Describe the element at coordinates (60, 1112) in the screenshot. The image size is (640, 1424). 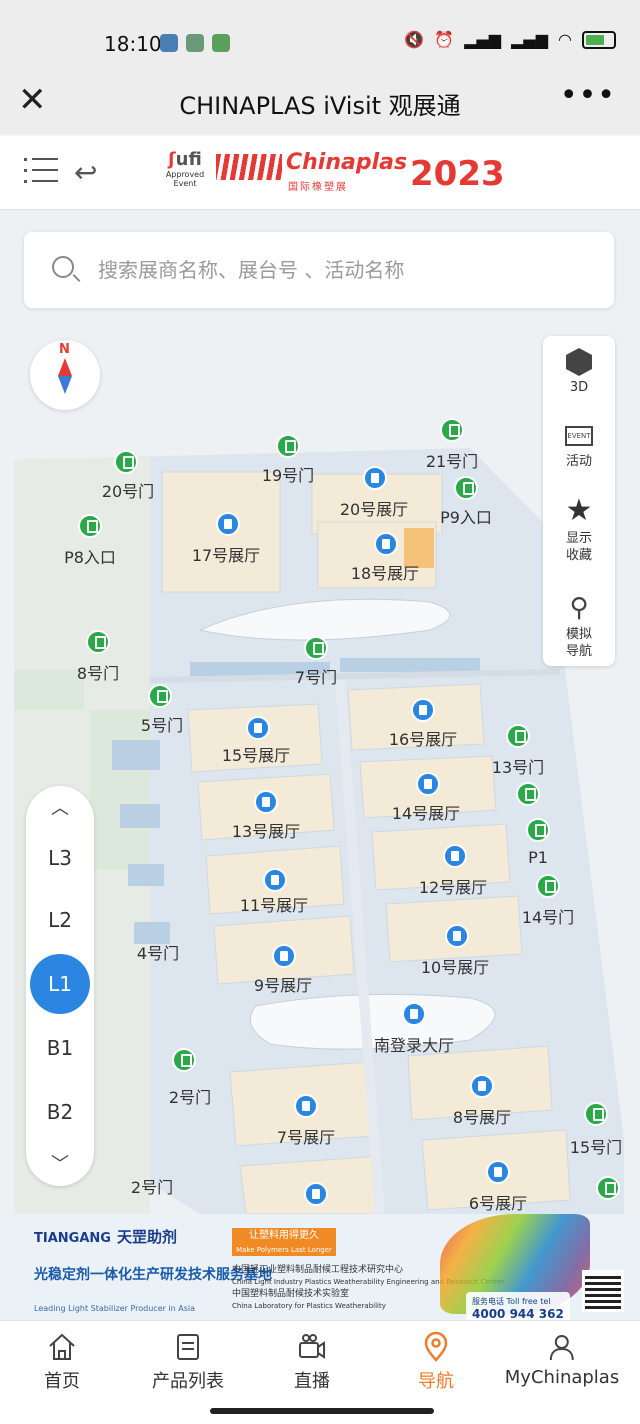
I see `floor-option: B2` at that location.